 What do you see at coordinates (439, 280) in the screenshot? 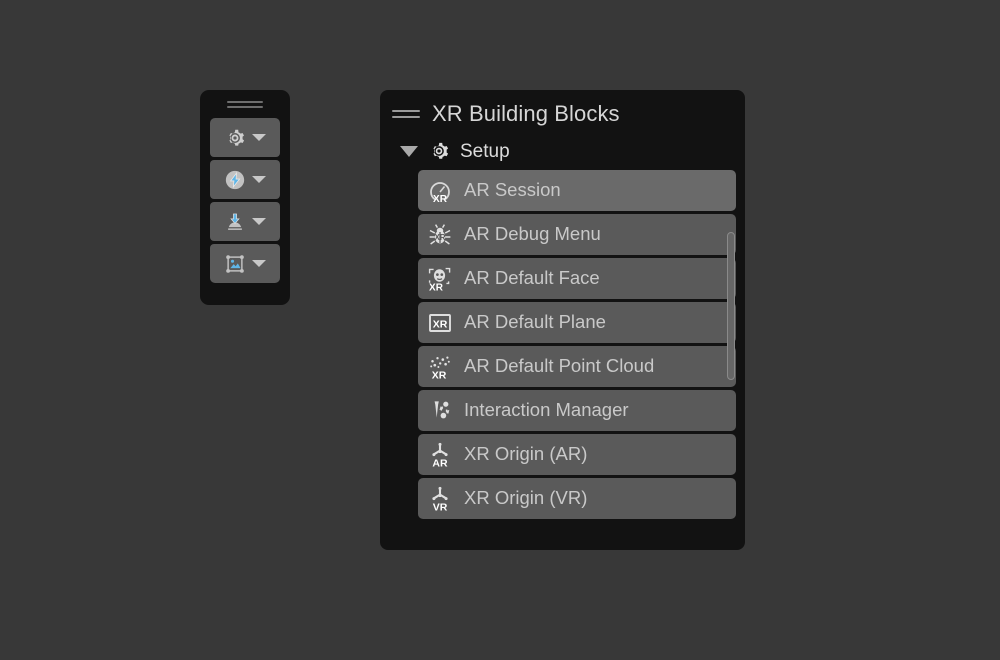
I see `ar-default-face-icon: XR` at bounding box center [439, 280].